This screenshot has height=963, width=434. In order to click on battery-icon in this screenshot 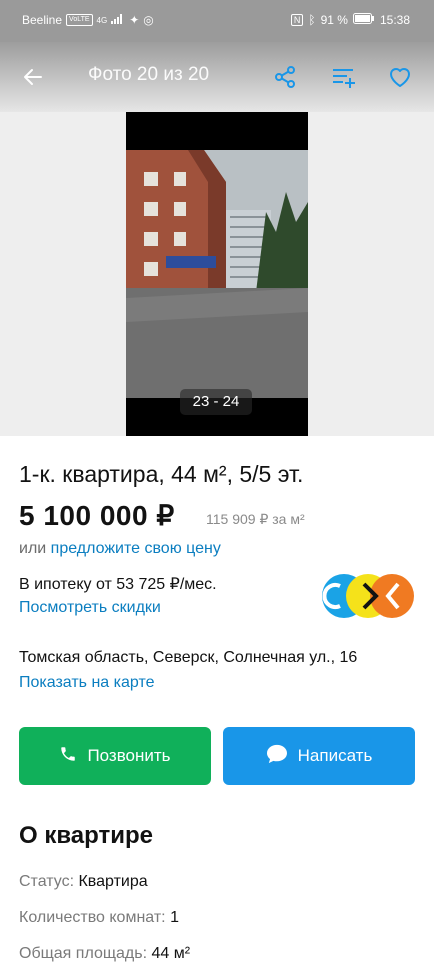, I will do `click(363, 20)`.